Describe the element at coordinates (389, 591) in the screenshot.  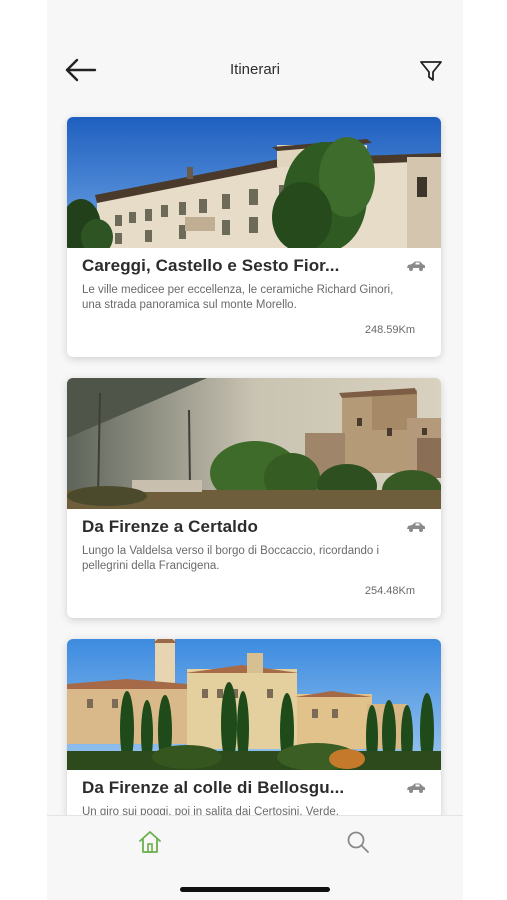
I see `itinerary-distance: 254.48Km` at that location.